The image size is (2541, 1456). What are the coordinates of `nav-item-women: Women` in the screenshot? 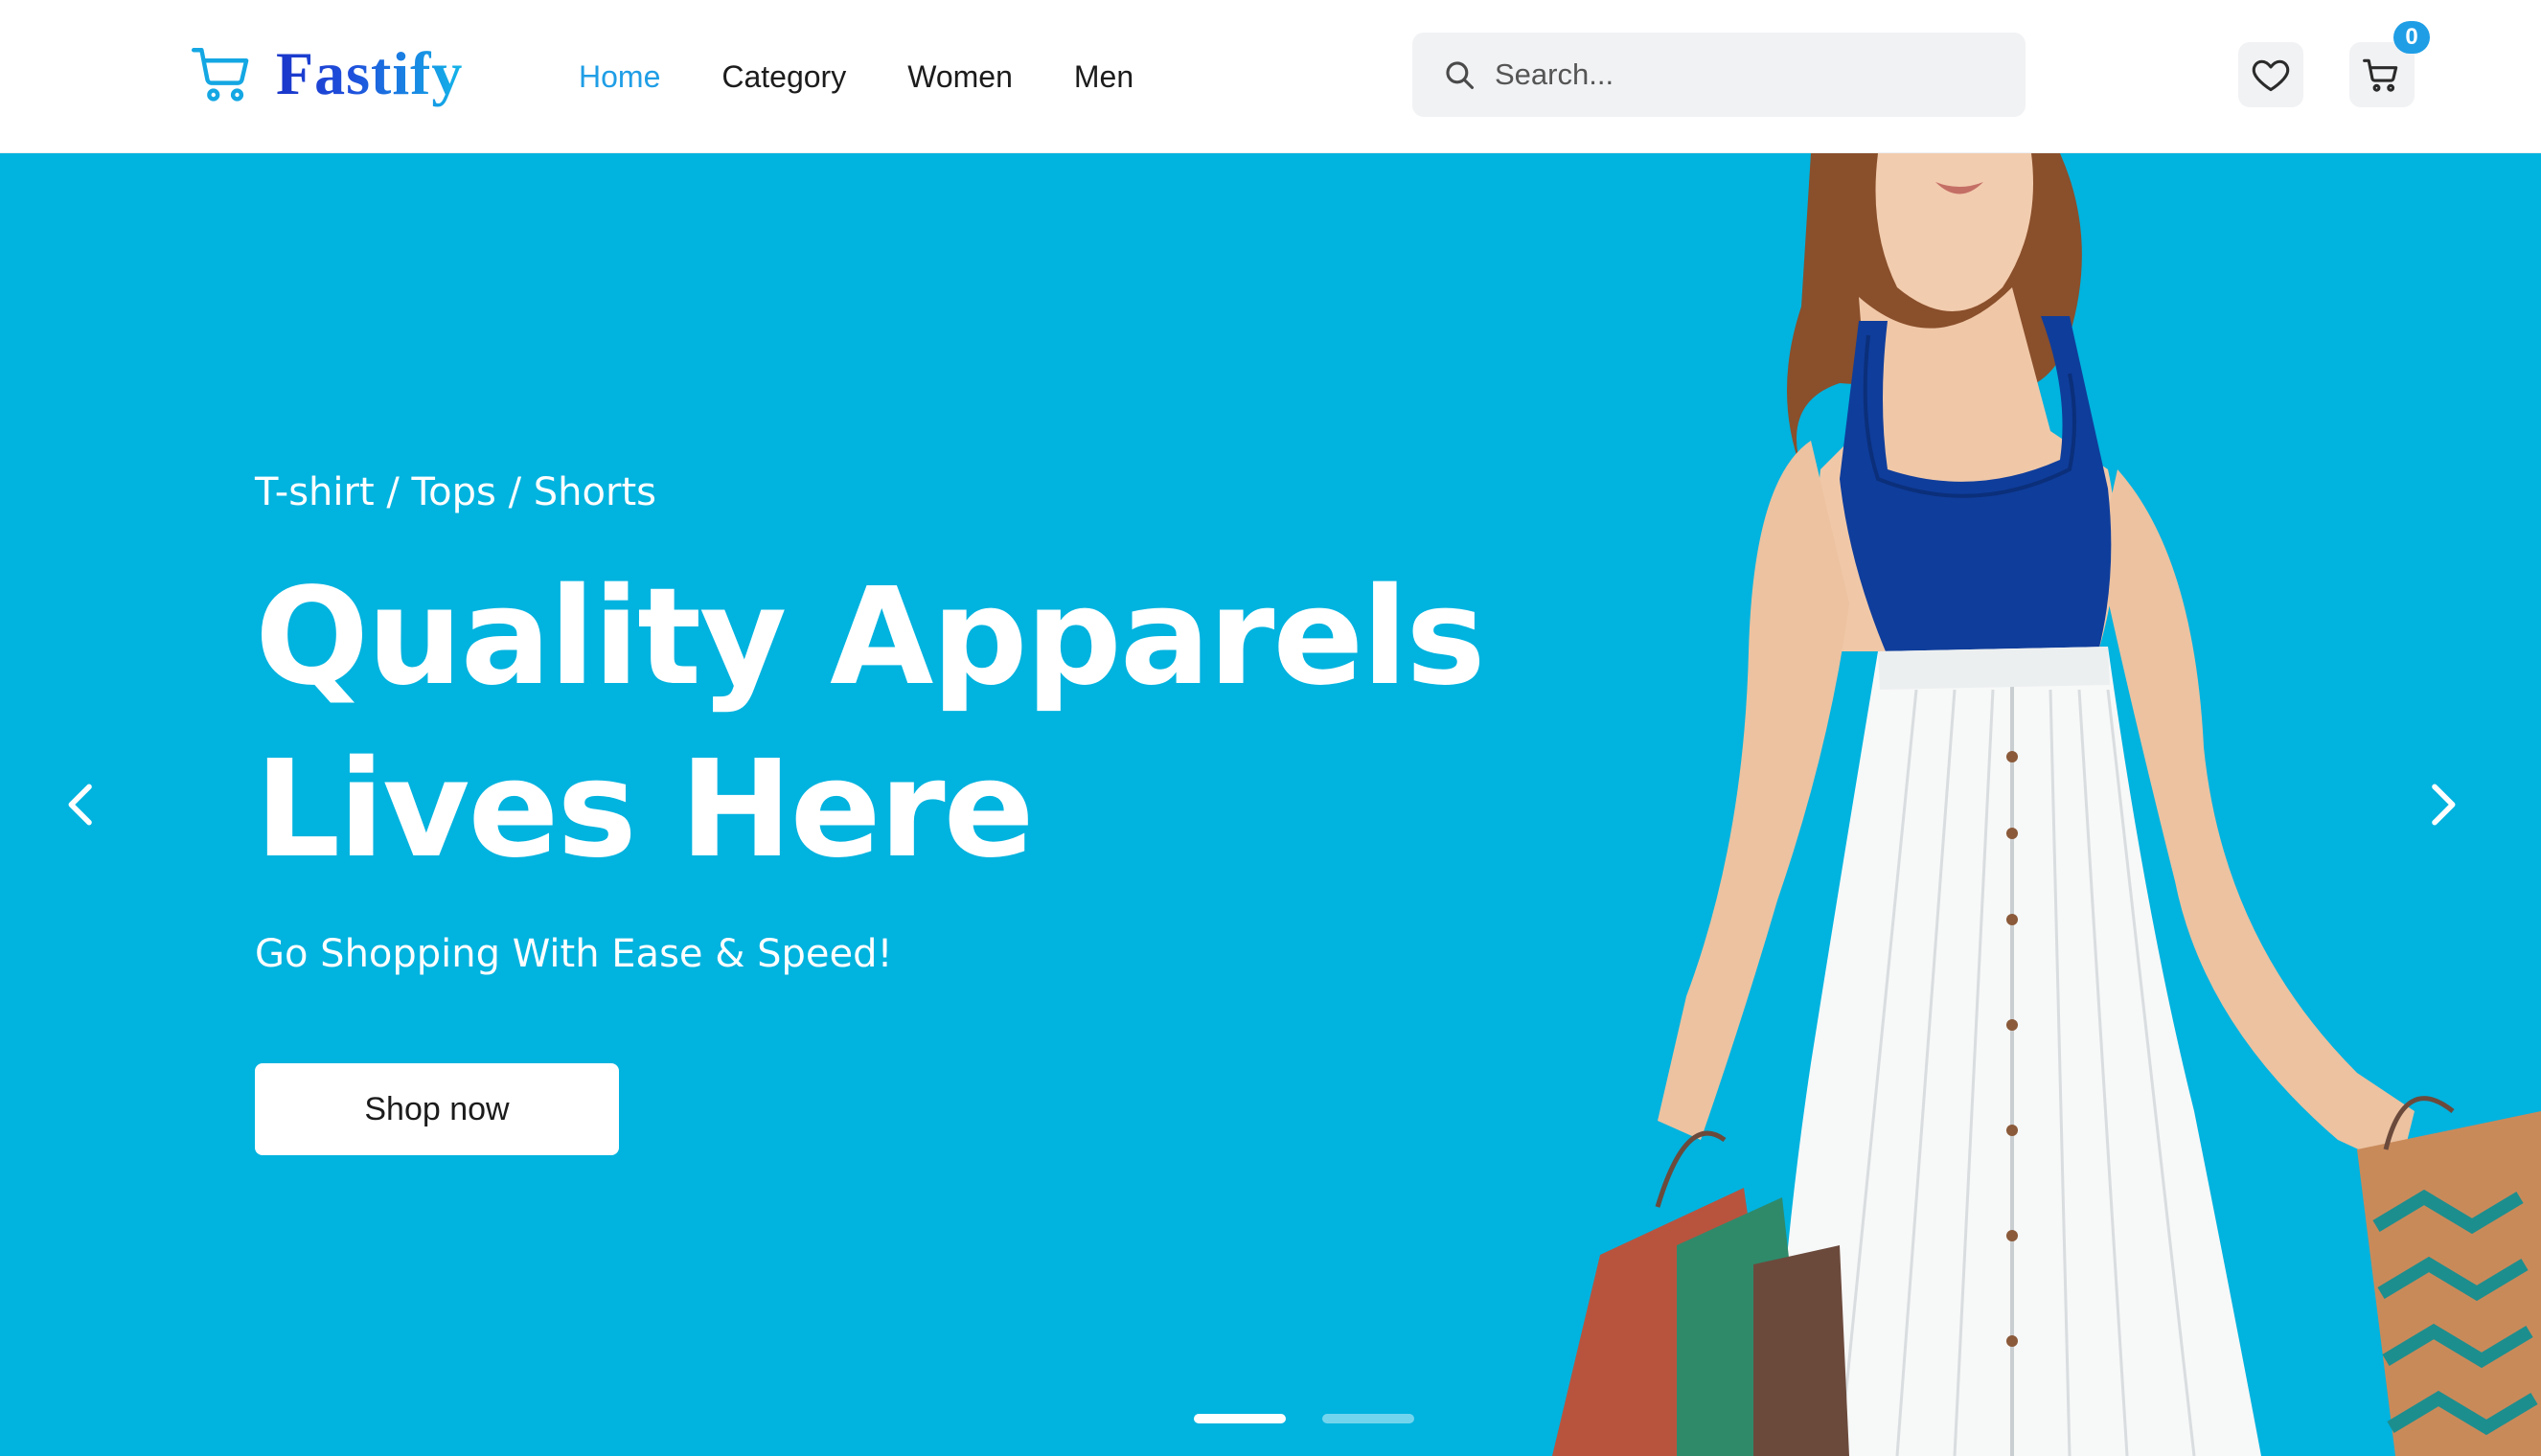 It's located at (960, 77).